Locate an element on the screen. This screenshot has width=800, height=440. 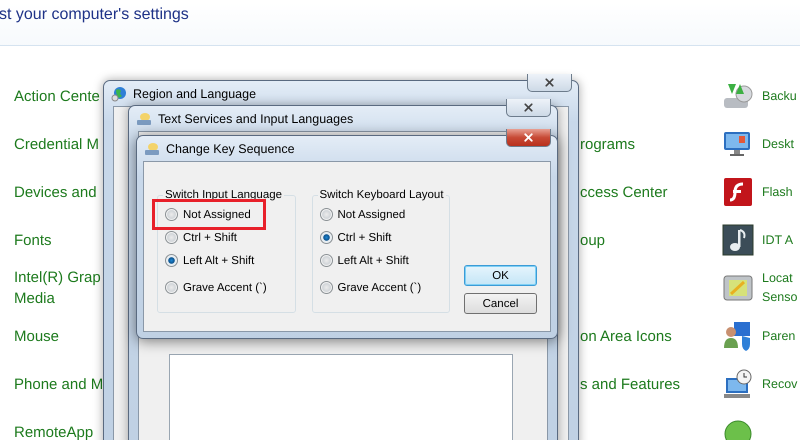
dialog-button: OK is located at coordinates (500, 275).